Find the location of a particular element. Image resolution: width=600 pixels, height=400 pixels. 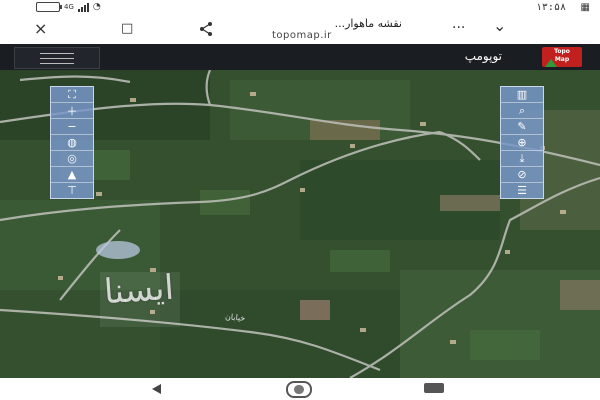

navigation-bar is located at coordinates (300, 389).